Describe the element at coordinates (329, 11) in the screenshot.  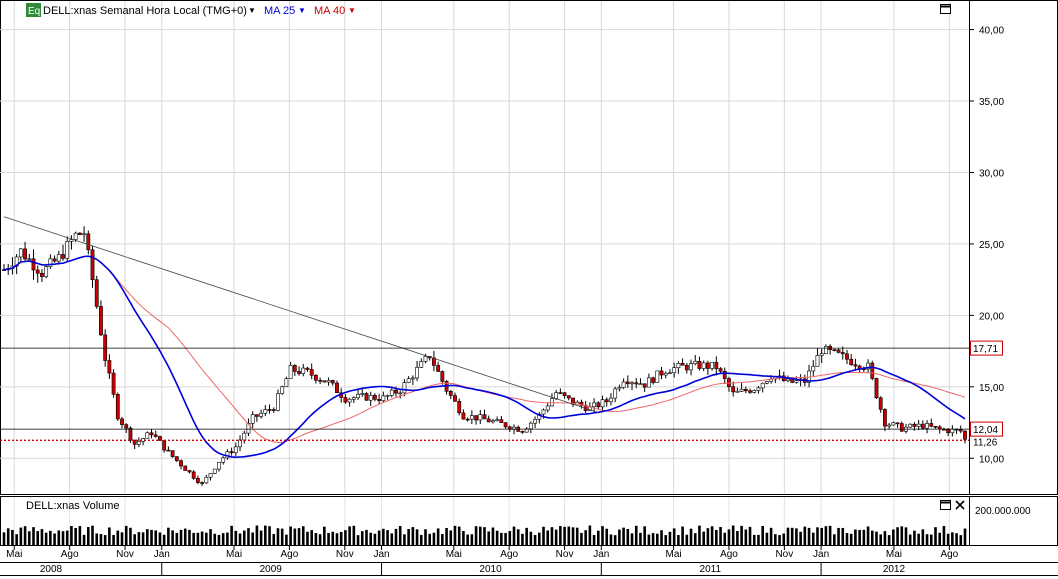
I see `ma40-label: MA 40` at that location.